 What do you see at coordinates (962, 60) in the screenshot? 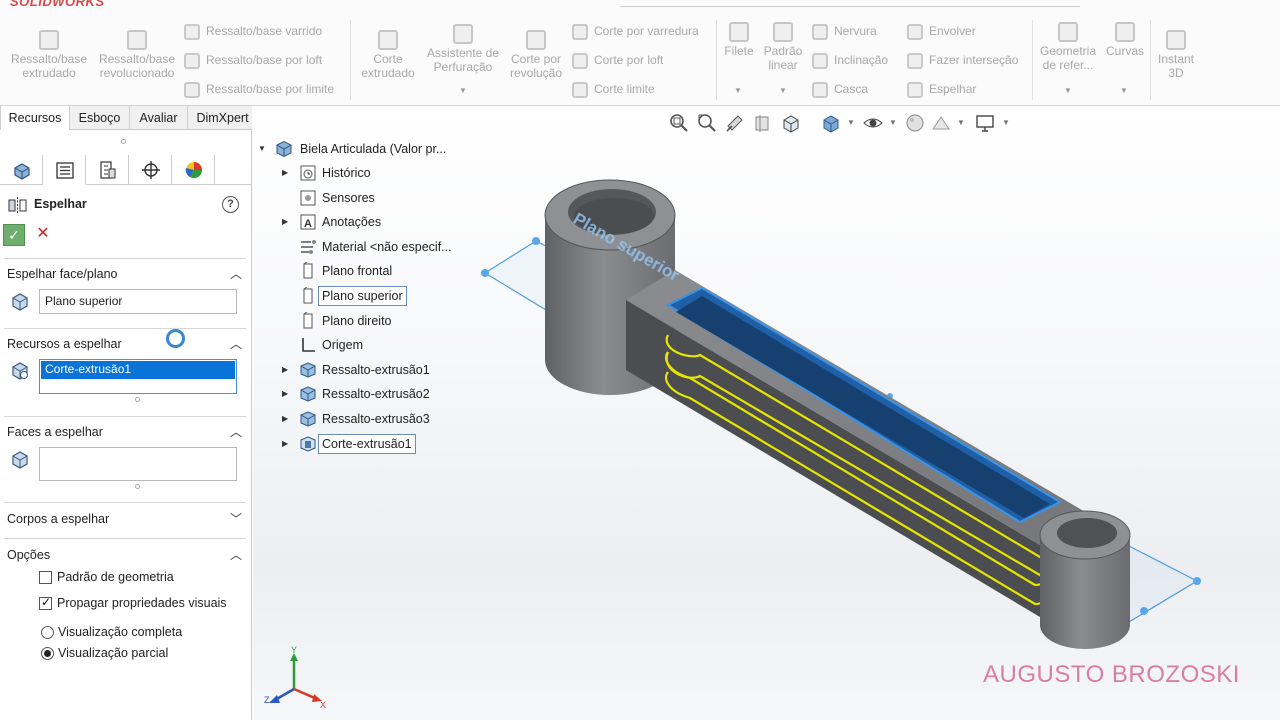
I see `intersect-button: Fazer interseção` at bounding box center [962, 60].